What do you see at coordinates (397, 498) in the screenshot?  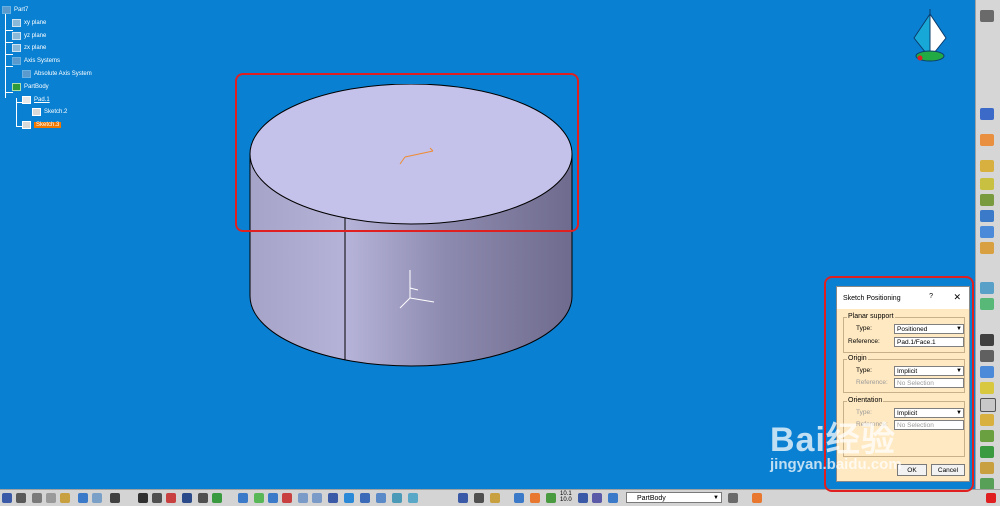 I see `hide-show-icon` at bounding box center [397, 498].